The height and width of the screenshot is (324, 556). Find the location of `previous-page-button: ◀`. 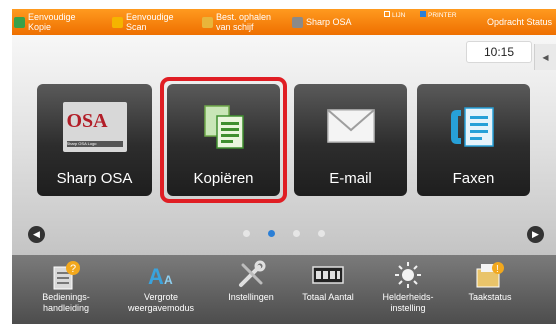

previous-page-button: ◀ is located at coordinates (36, 234).